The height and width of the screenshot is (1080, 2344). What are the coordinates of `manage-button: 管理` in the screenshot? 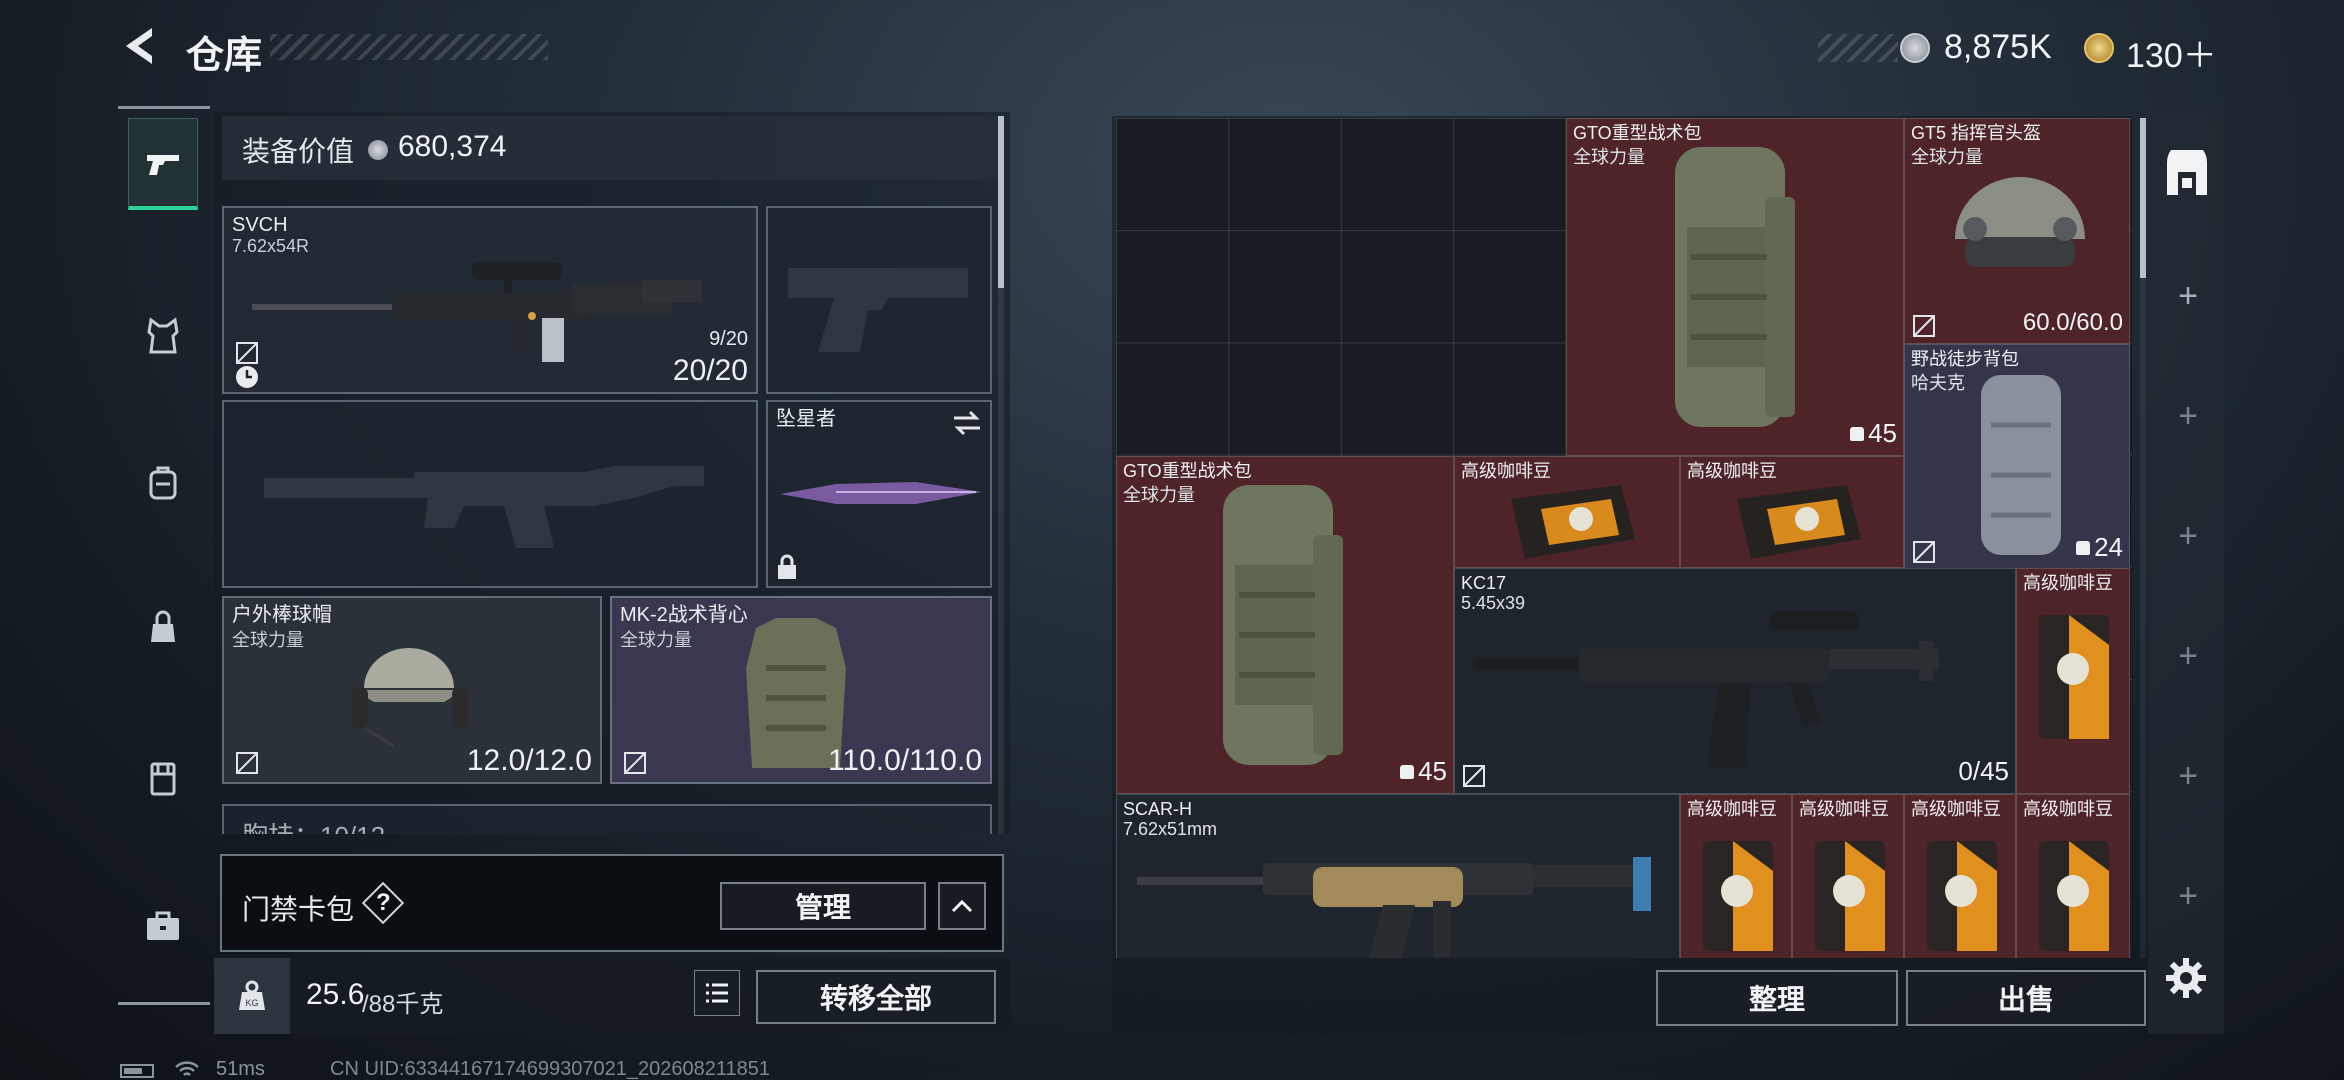 It's located at (823, 906).